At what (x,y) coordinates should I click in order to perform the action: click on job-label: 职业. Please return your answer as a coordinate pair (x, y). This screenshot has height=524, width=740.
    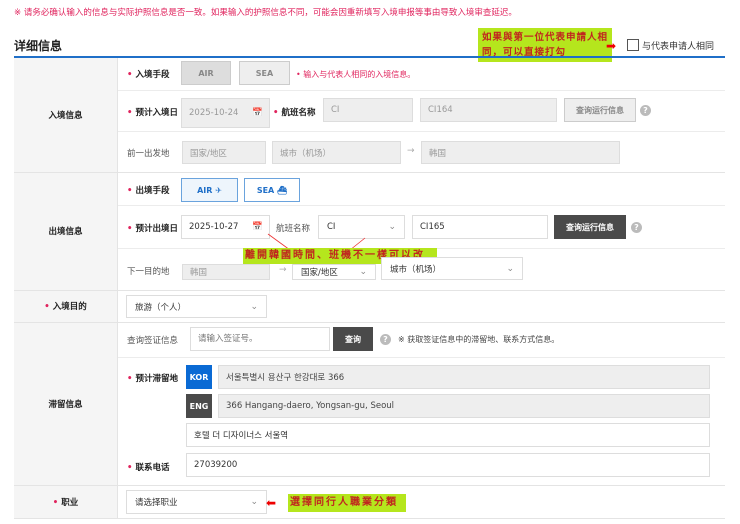
    Looking at the image, I should click on (66, 501).